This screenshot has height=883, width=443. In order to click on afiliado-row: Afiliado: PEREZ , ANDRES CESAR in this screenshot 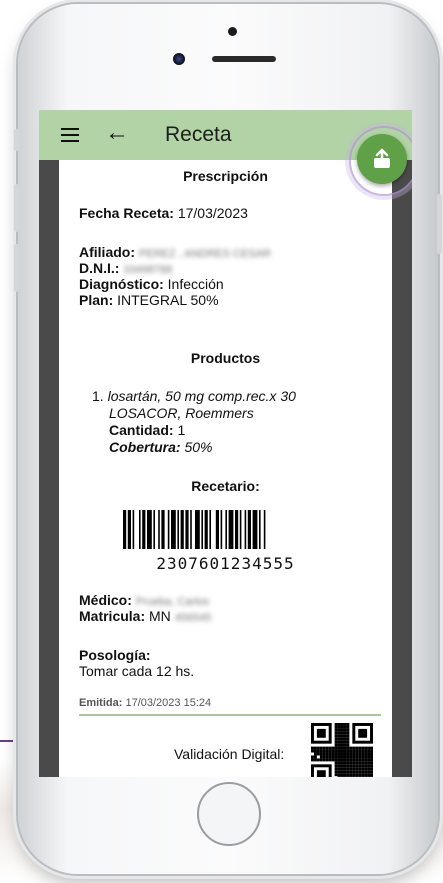, I will do `click(175, 252)`.